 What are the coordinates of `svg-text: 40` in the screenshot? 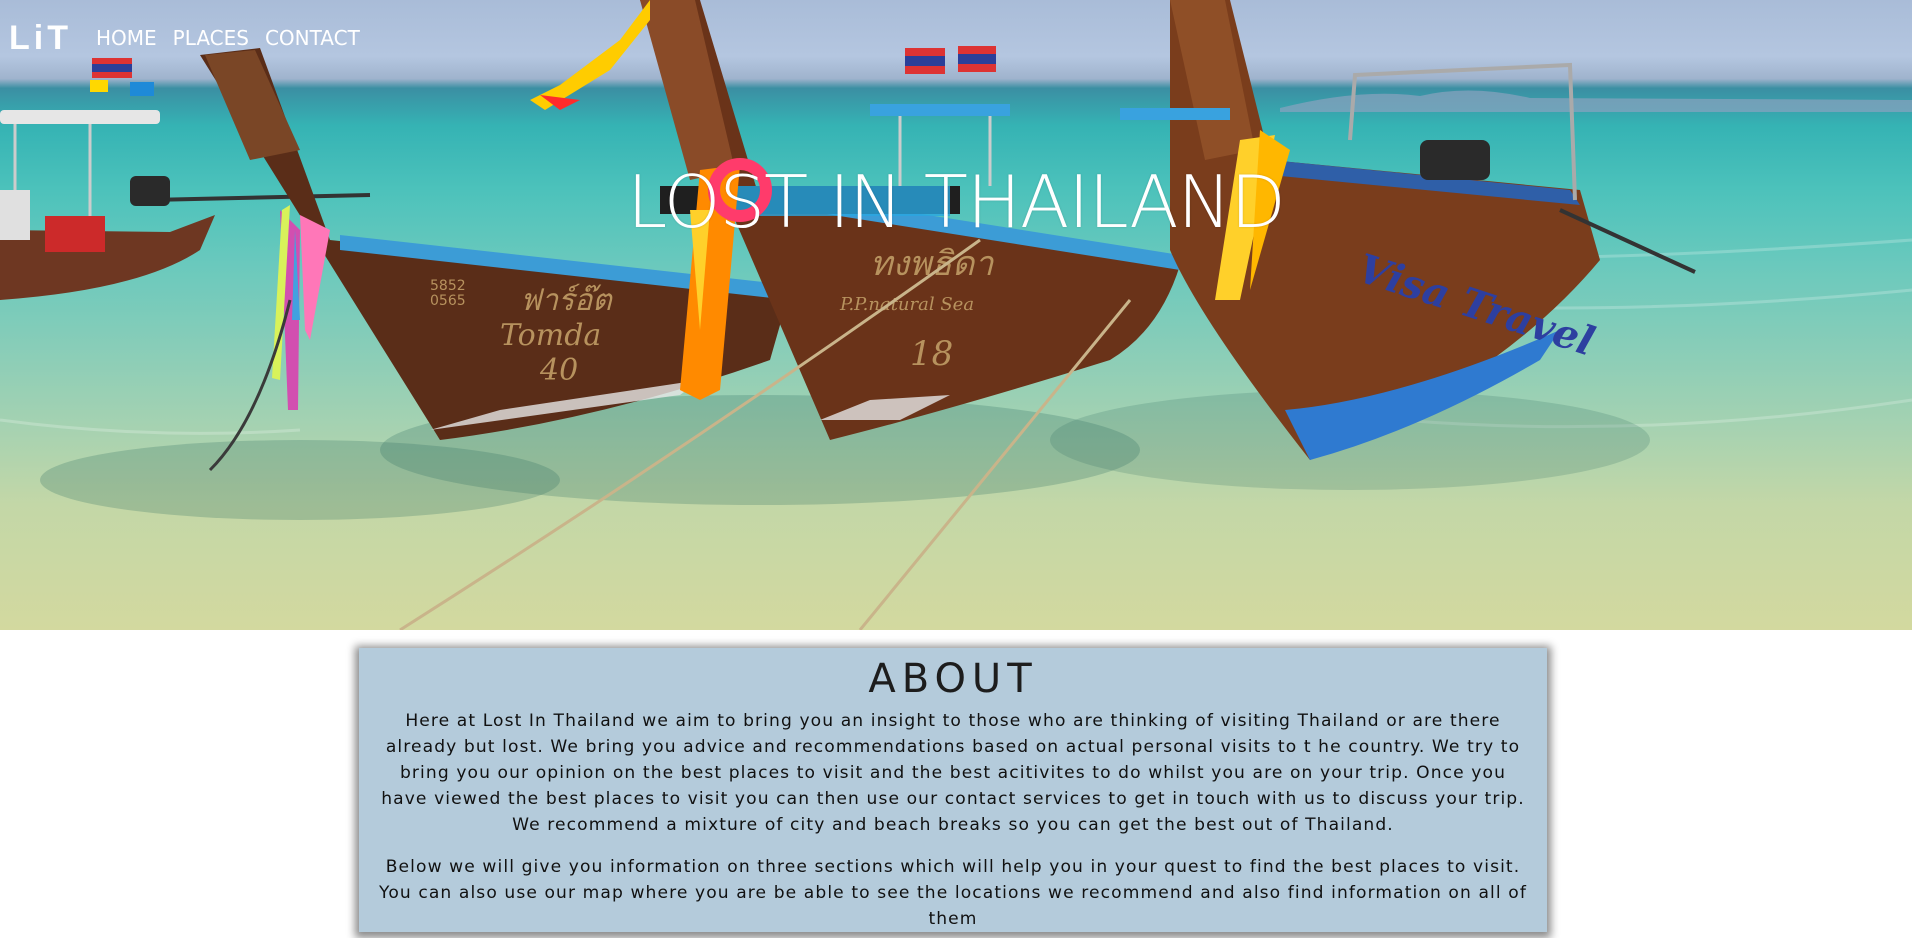 It's located at (558, 370).